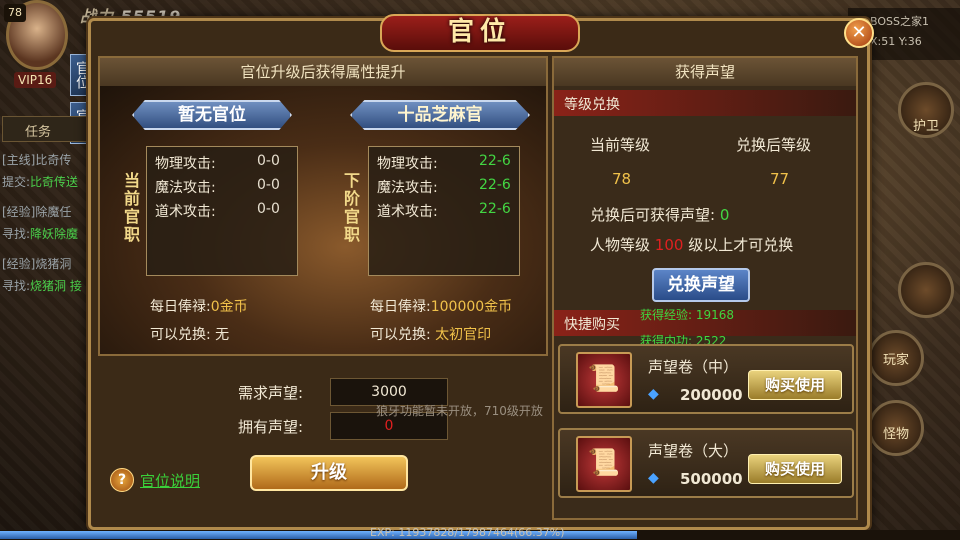  I want to click on rank-section-banner: 官位升级后获得属性提升, so click(323, 72).